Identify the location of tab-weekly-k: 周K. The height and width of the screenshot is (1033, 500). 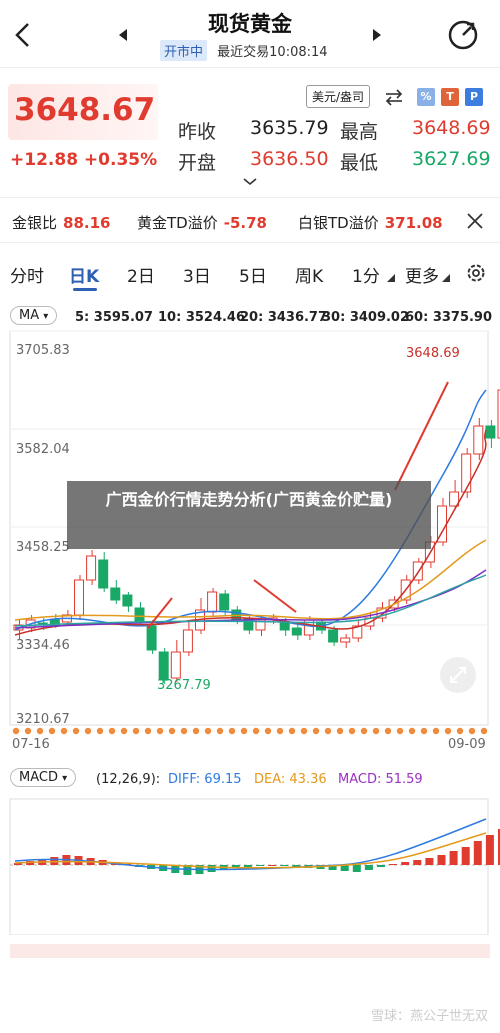
(309, 274).